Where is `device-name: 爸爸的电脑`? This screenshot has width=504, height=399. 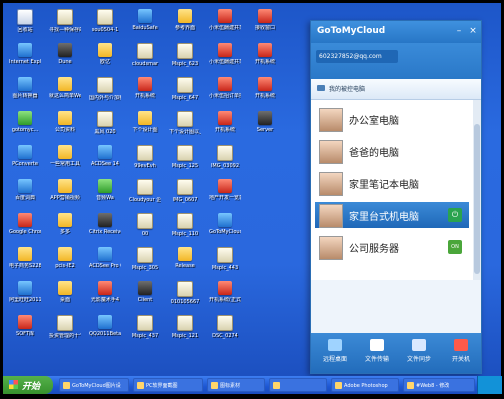 device-name: 爸爸的电脑 is located at coordinates (374, 153).